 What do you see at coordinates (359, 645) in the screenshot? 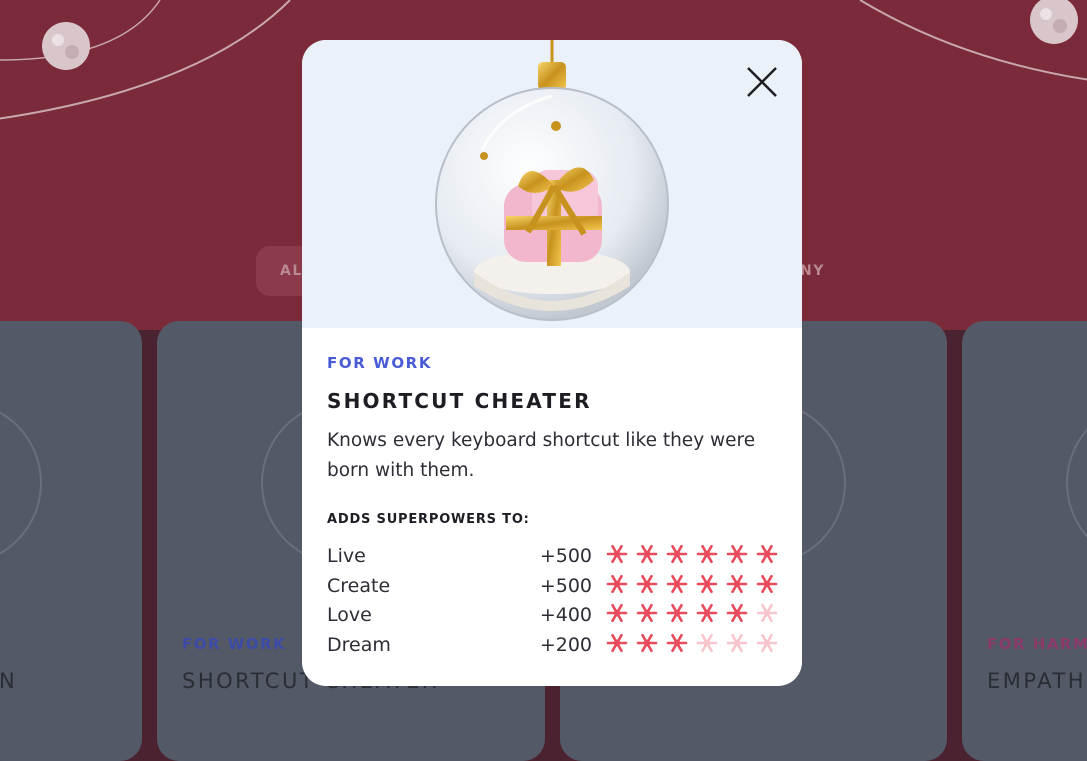
I see `stat-label: Dream` at bounding box center [359, 645].